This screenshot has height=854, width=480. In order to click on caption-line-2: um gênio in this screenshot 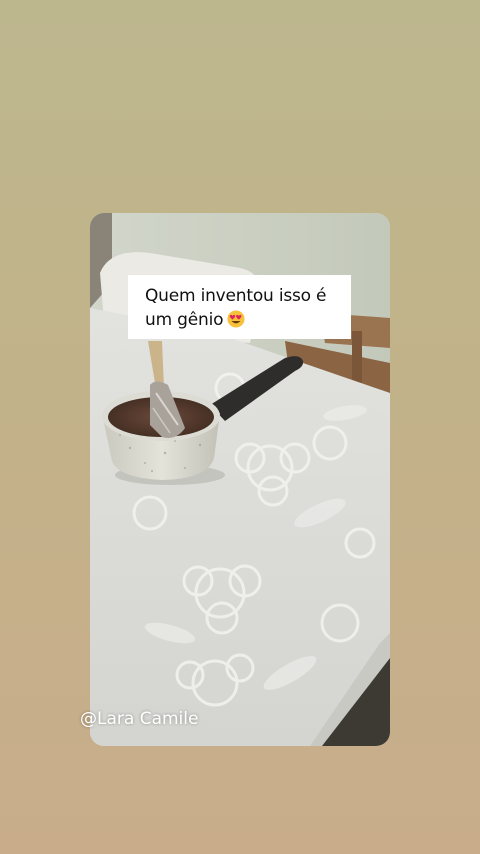, I will do `click(243, 320)`.